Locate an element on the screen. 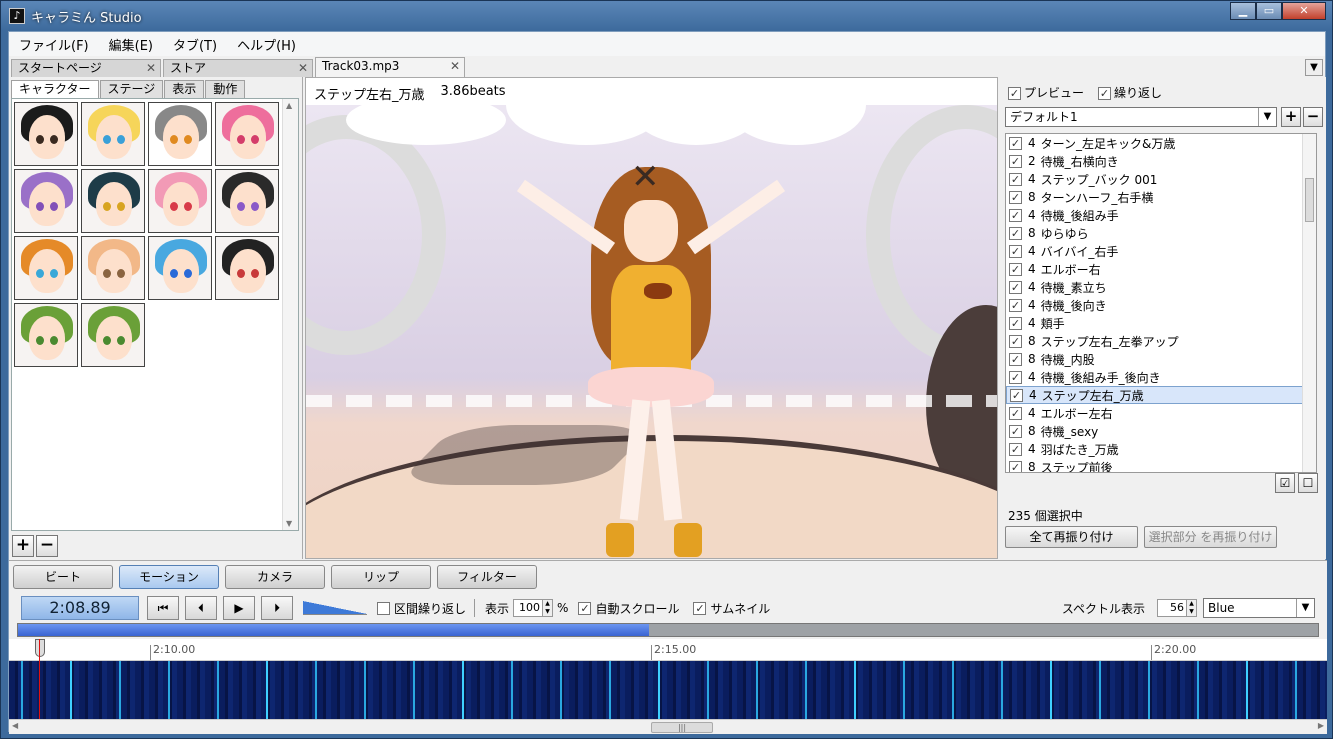  chevron-down-icon: ▼ is located at coordinates (1267, 117).